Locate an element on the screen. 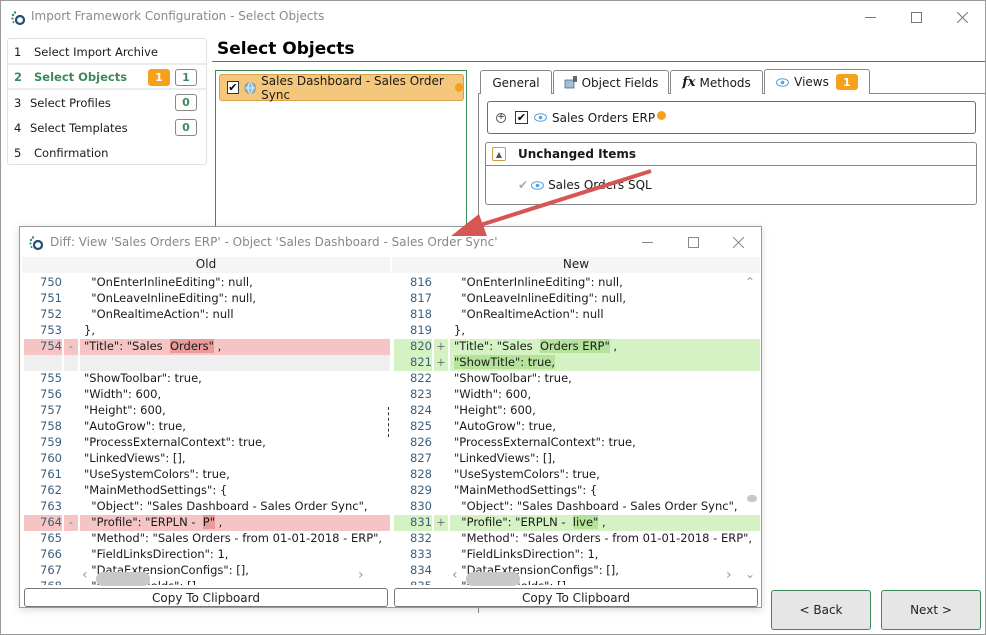  diff-close-button is located at coordinates (738, 242).